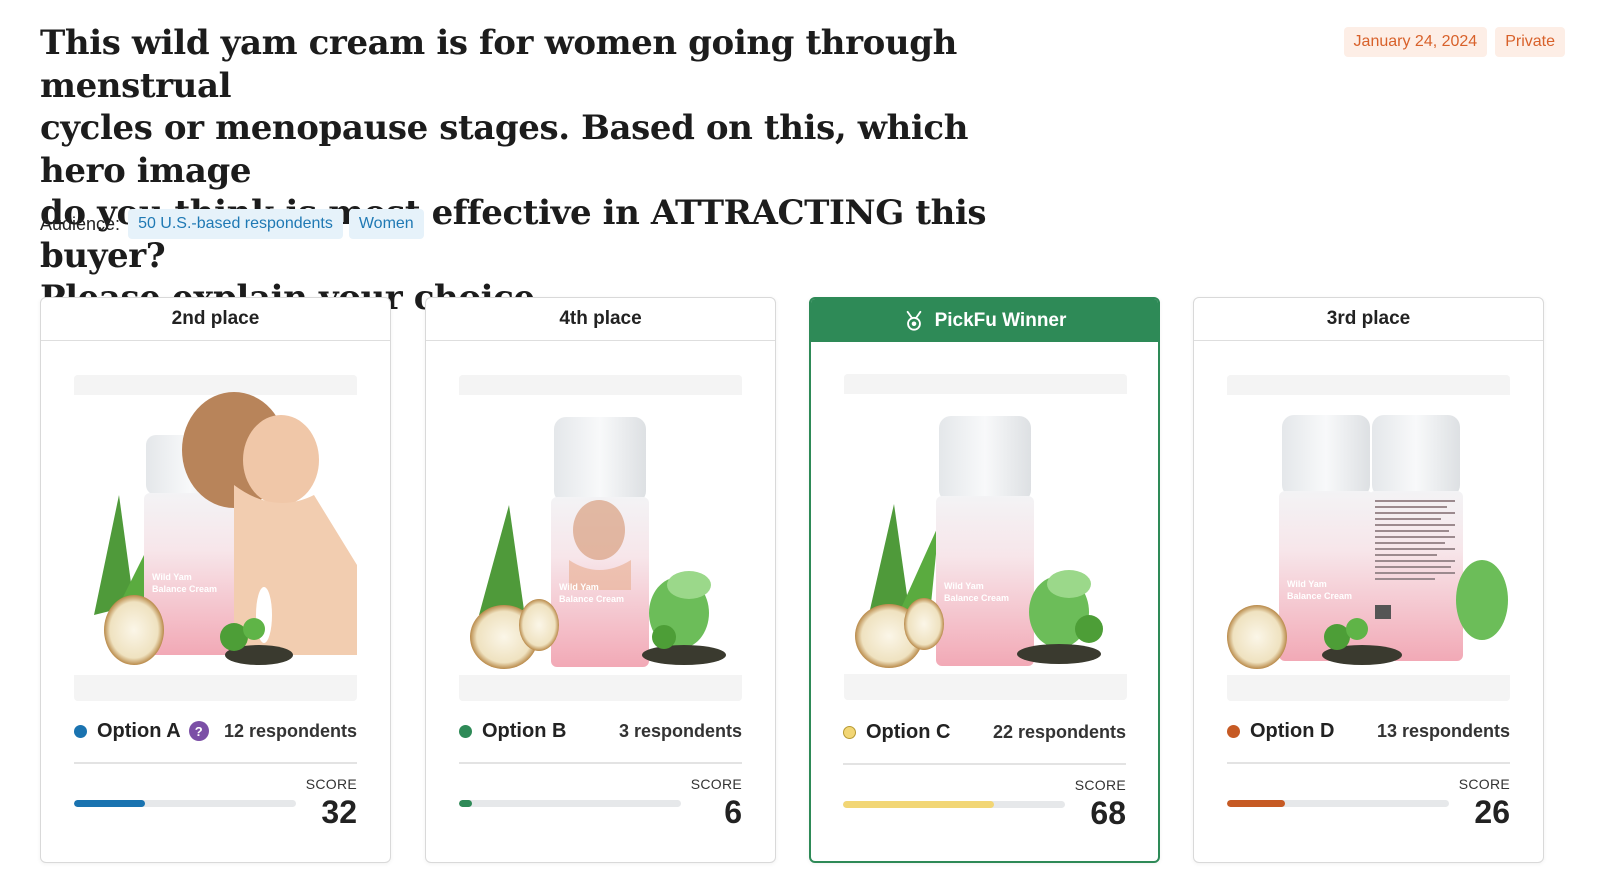 The width and height of the screenshot is (1600, 888). Describe the element at coordinates (290, 731) in the screenshot. I see `respondents-count: 12 respondents` at that location.